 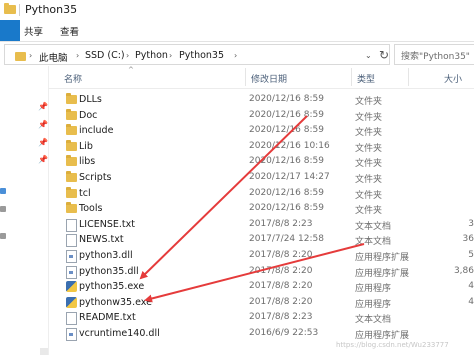 I want to click on refresh-icon: ↻, so click(x=384, y=55).